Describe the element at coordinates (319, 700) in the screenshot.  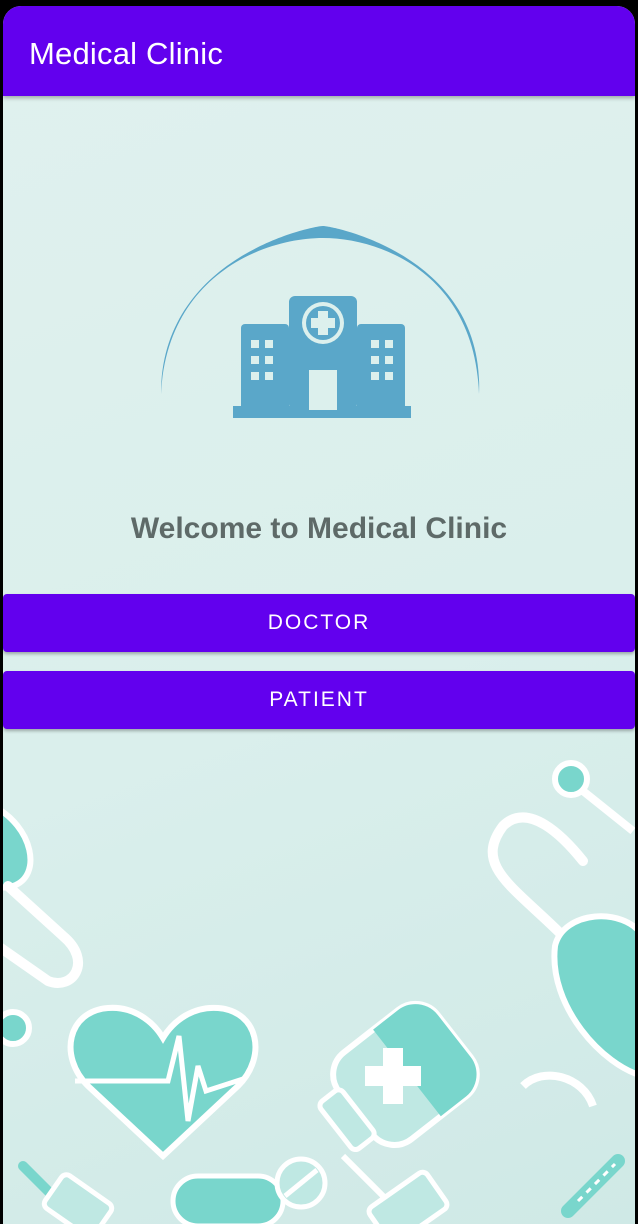
I see `patient-button: PATIENT` at that location.